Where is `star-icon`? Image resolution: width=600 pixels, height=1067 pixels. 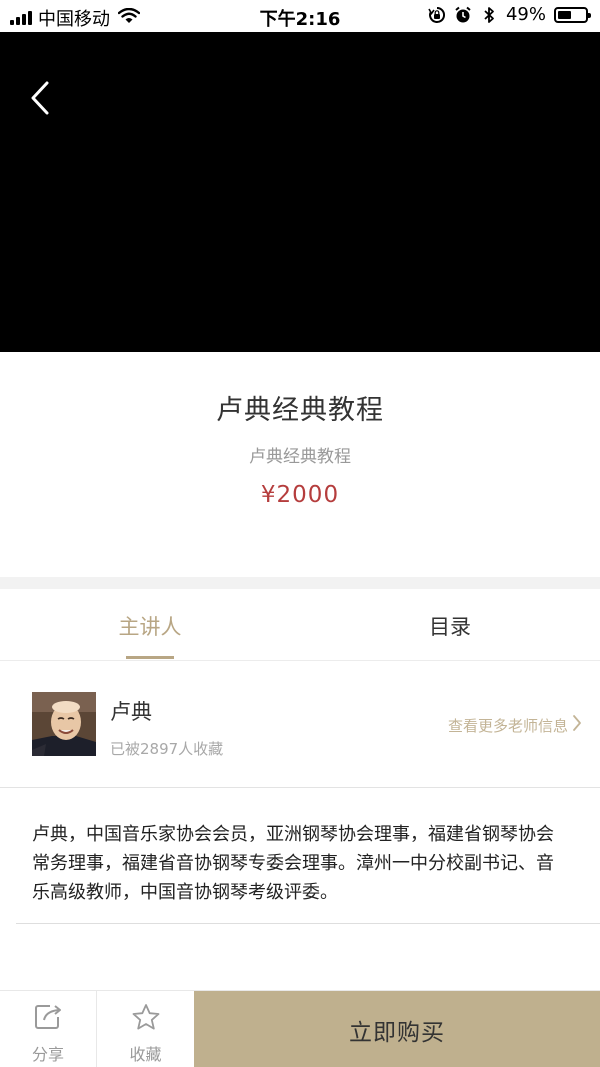 star-icon is located at coordinates (145, 1018).